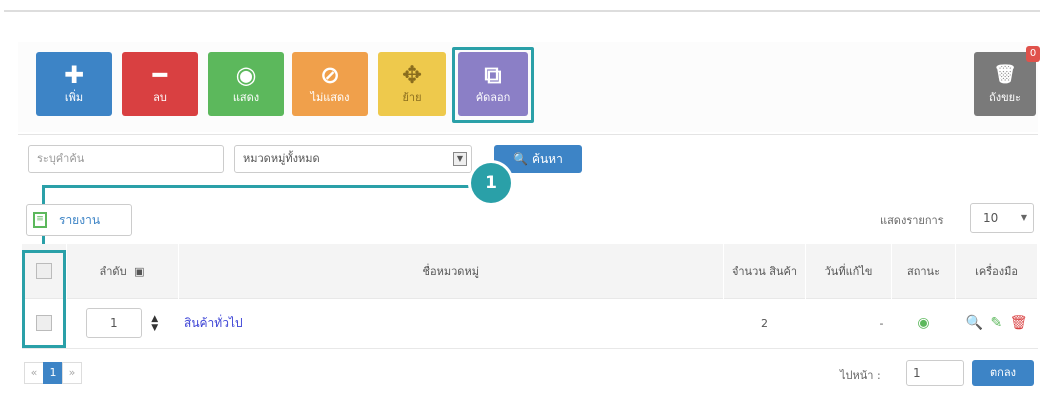 This screenshot has height=394, width=1044. I want to click on visible-eye-icon: ◉, so click(923, 323).